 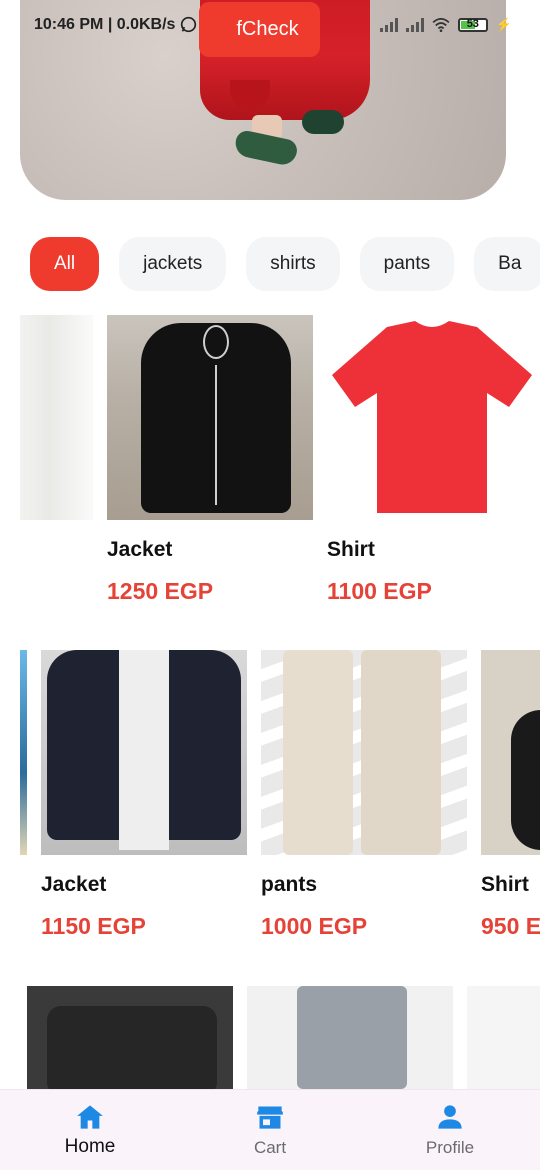 I want to click on nav-profile: Profile, so click(x=450, y=1130).